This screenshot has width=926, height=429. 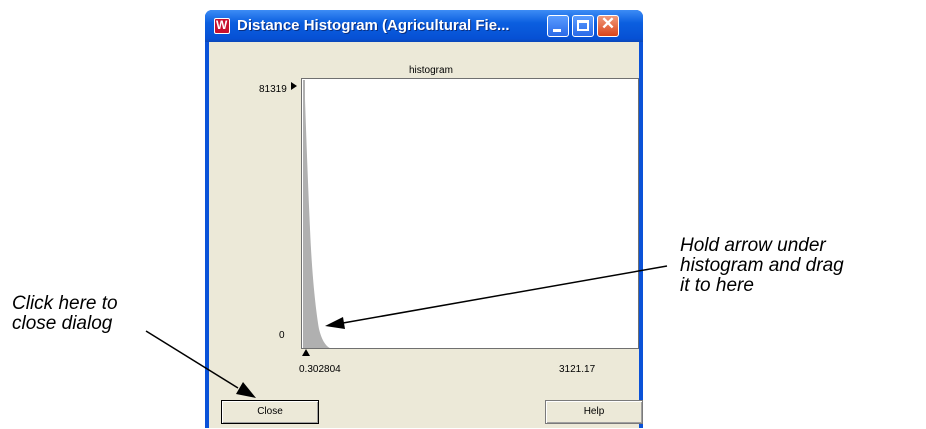 What do you see at coordinates (192, 359) in the screenshot?
I see `close-callout-line` at bounding box center [192, 359].